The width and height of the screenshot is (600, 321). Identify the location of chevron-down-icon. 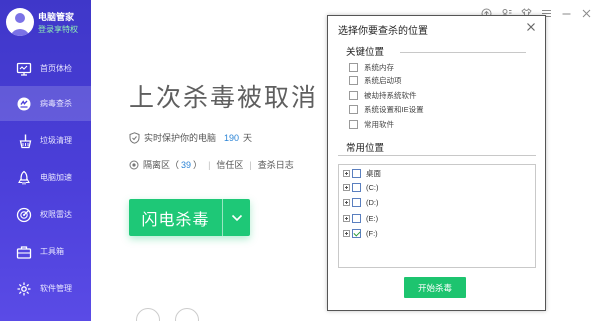
(236, 217).